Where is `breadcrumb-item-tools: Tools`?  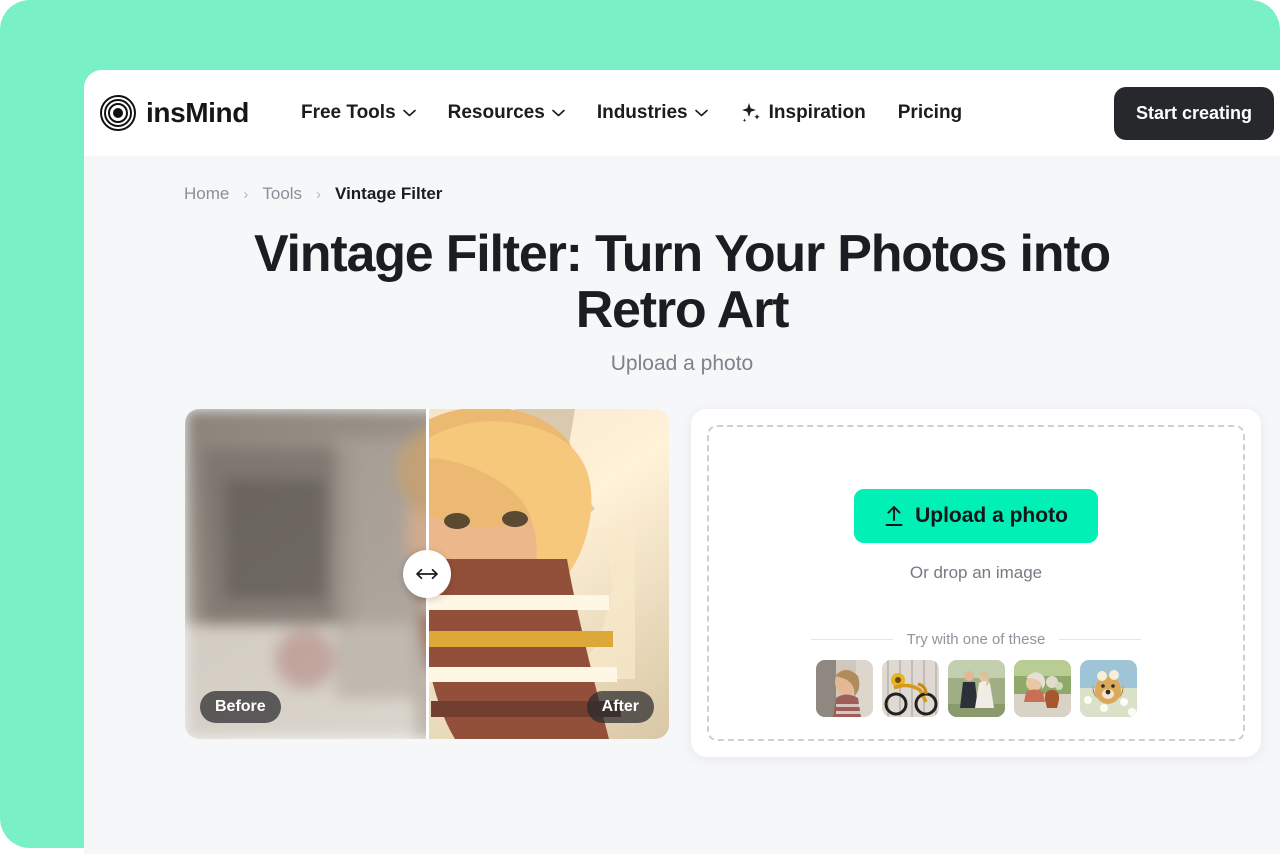 breadcrumb-item-tools: Tools is located at coordinates (282, 194).